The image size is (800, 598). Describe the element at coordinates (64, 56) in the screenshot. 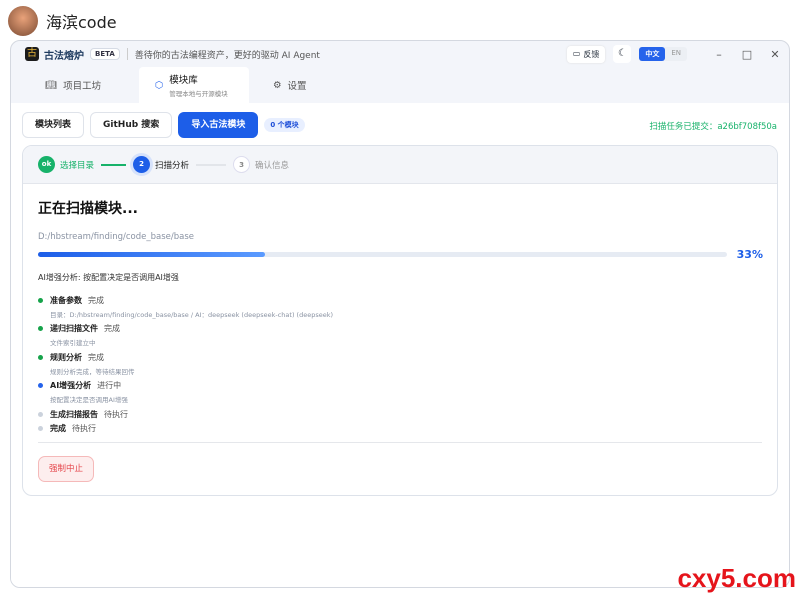

I see `app-name: 古法熔炉` at that location.